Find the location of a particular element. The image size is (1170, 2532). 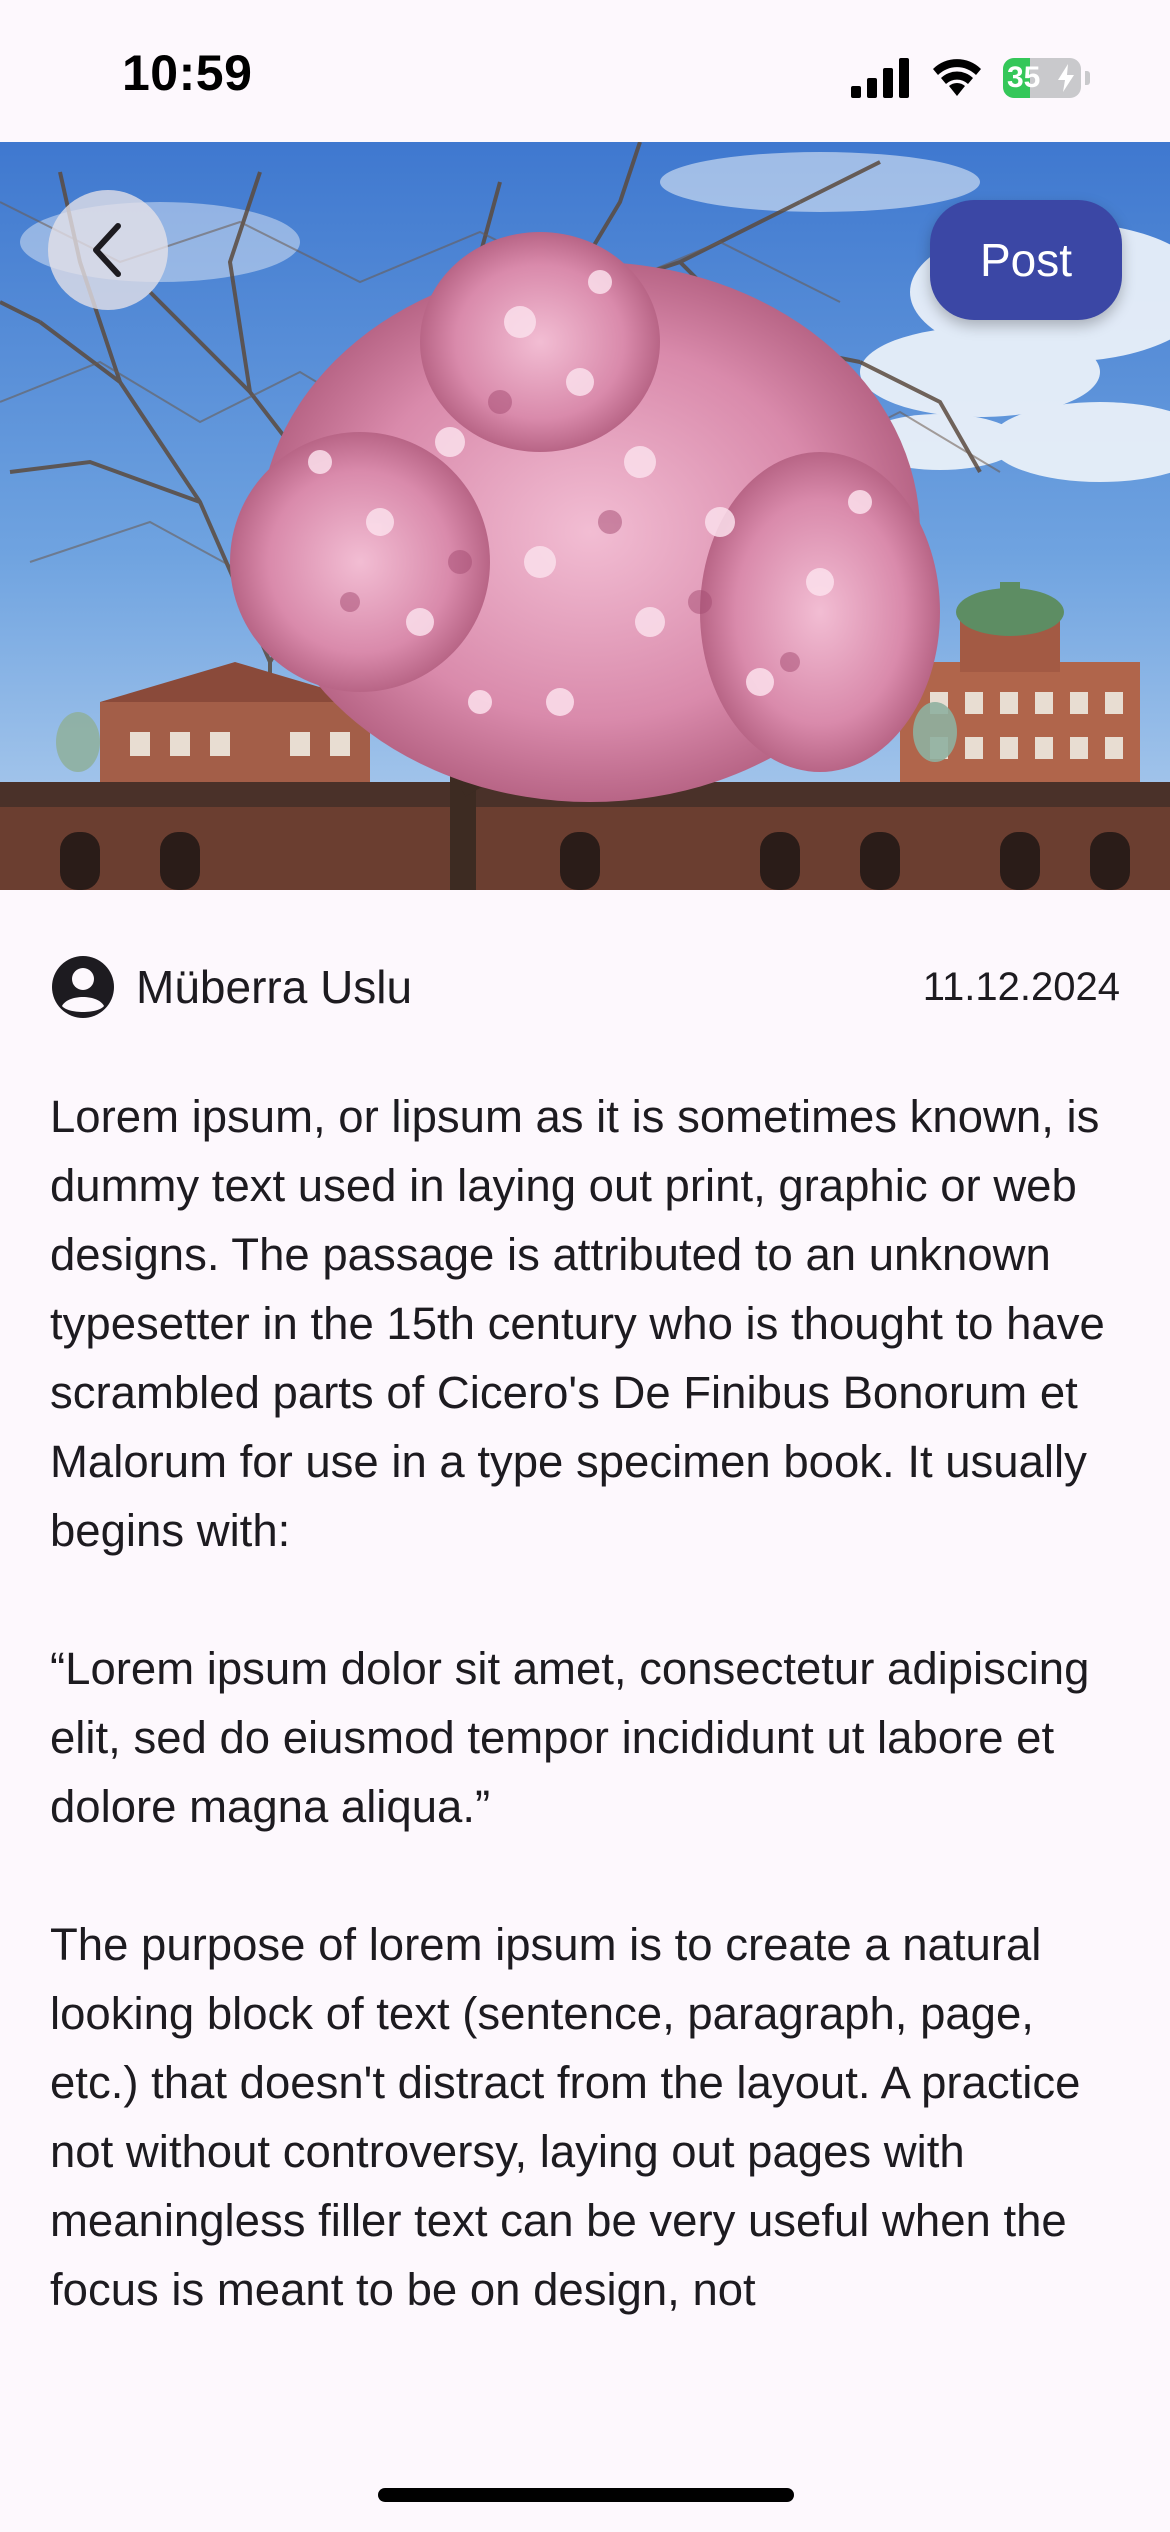

battery-percent: 35 is located at coordinates (1024, 77).